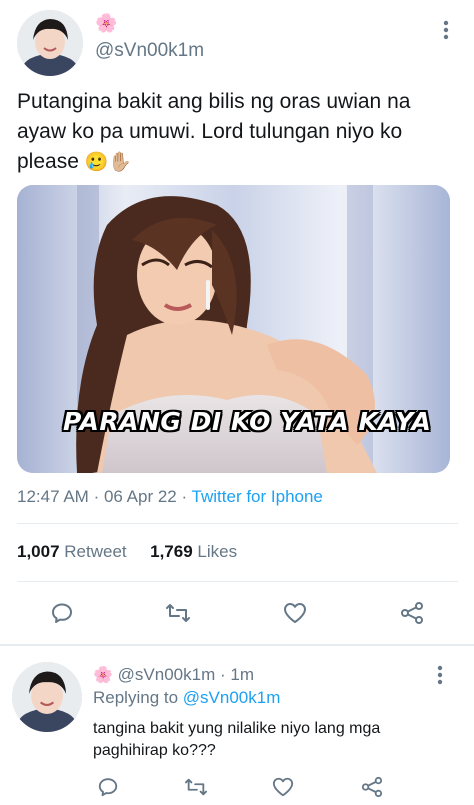 The image size is (474, 805). What do you see at coordinates (232, 697) in the screenshot?
I see `replying-to-handle-link: @sVn00k1m` at bounding box center [232, 697].